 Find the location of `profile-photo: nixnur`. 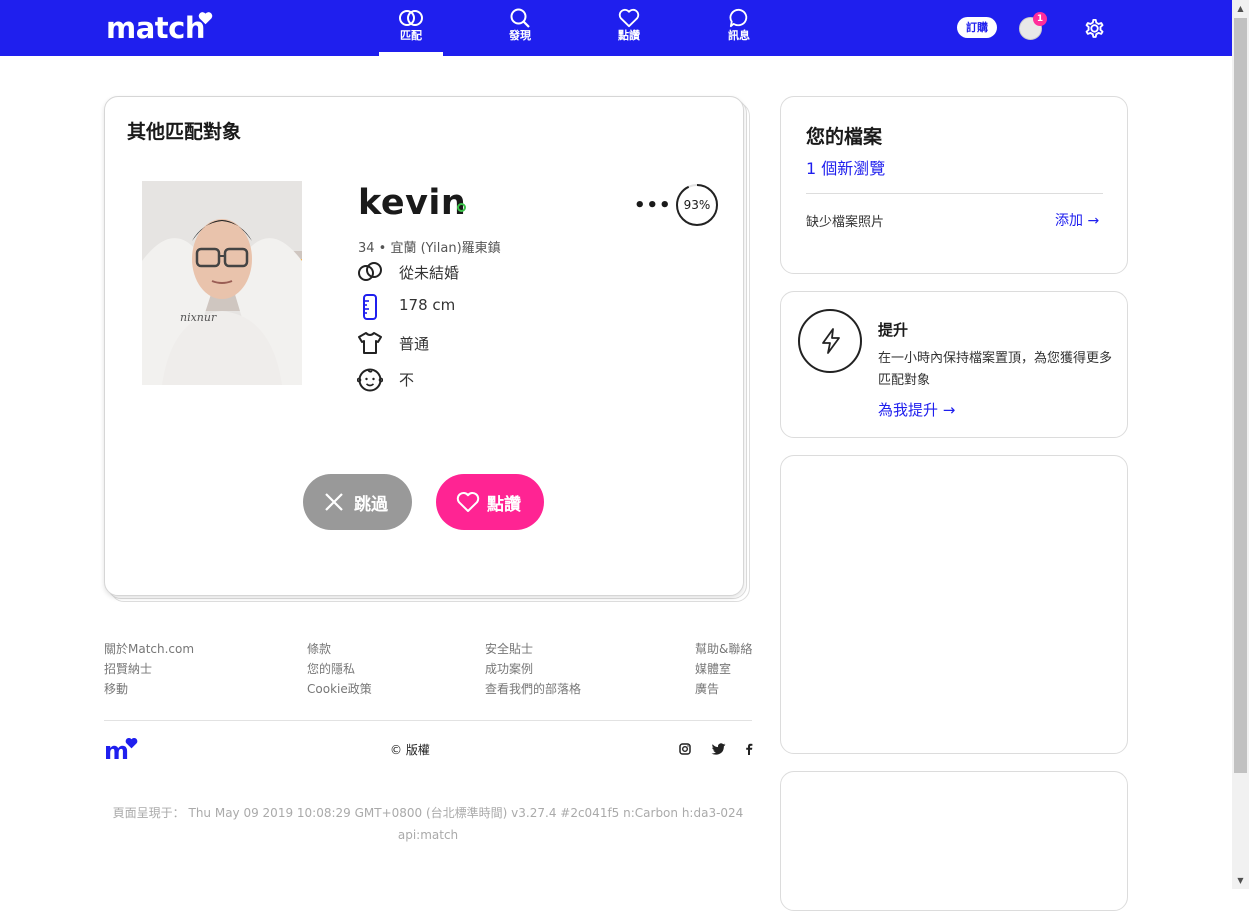

profile-photo: nixnur is located at coordinates (222, 283).